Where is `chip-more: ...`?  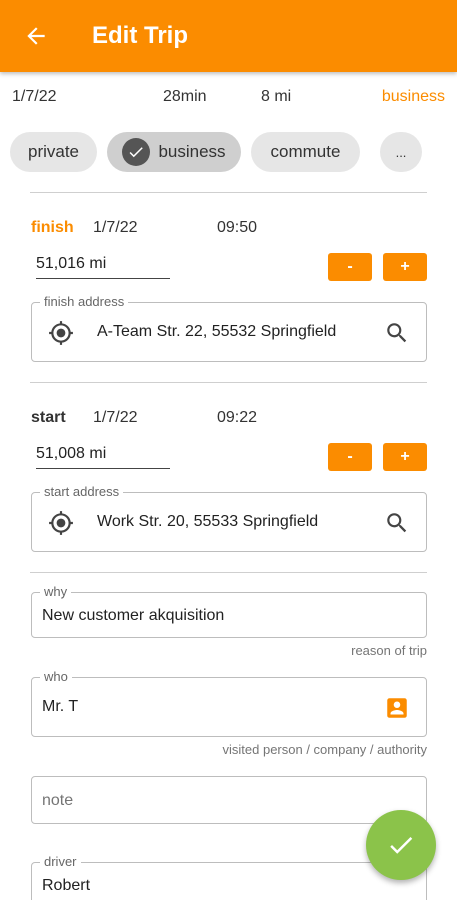
chip-more: ... is located at coordinates (401, 152).